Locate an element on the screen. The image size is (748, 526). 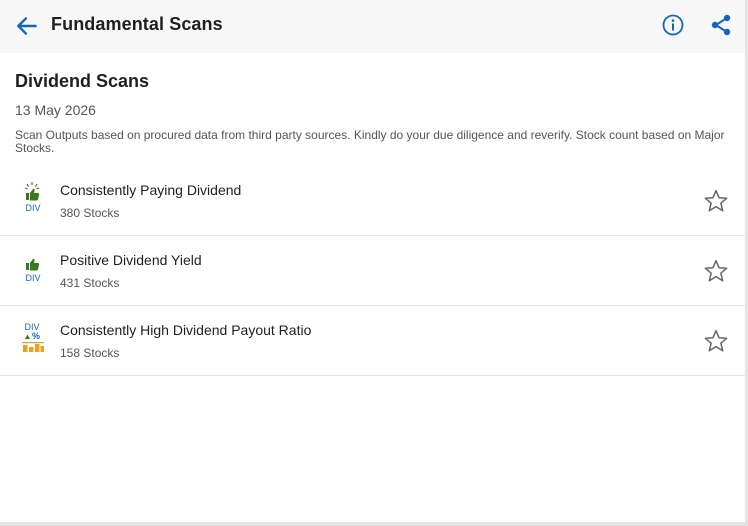
scan-name: Consistently High Dividend Payout Ratio is located at coordinates (186, 330).